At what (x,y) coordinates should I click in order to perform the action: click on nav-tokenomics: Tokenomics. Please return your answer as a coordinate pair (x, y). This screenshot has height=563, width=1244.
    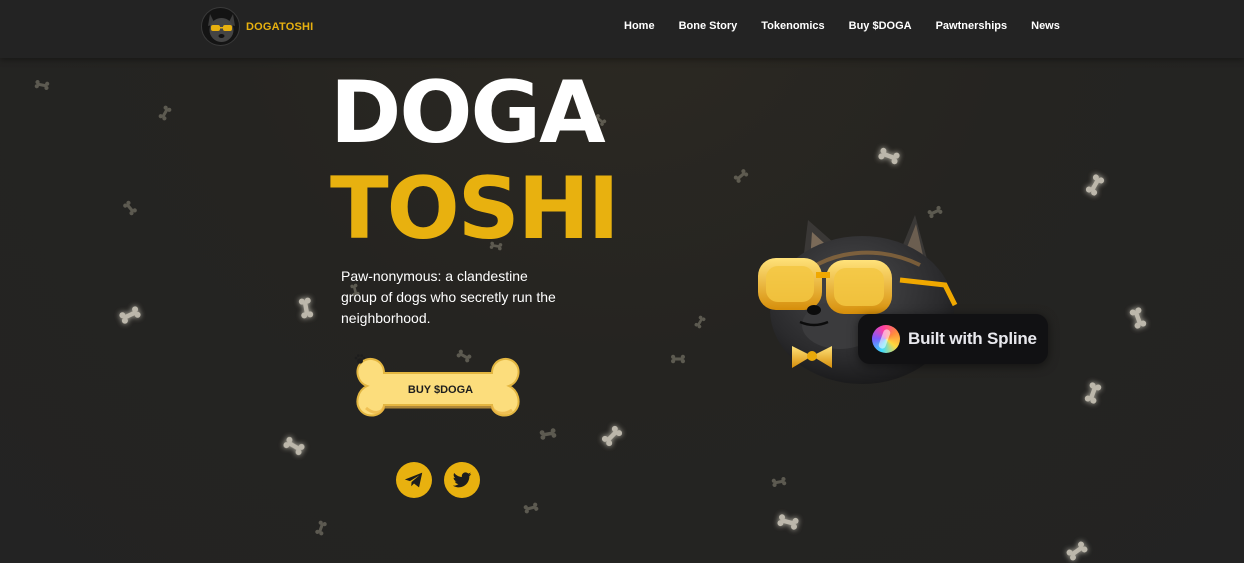
    Looking at the image, I should click on (792, 26).